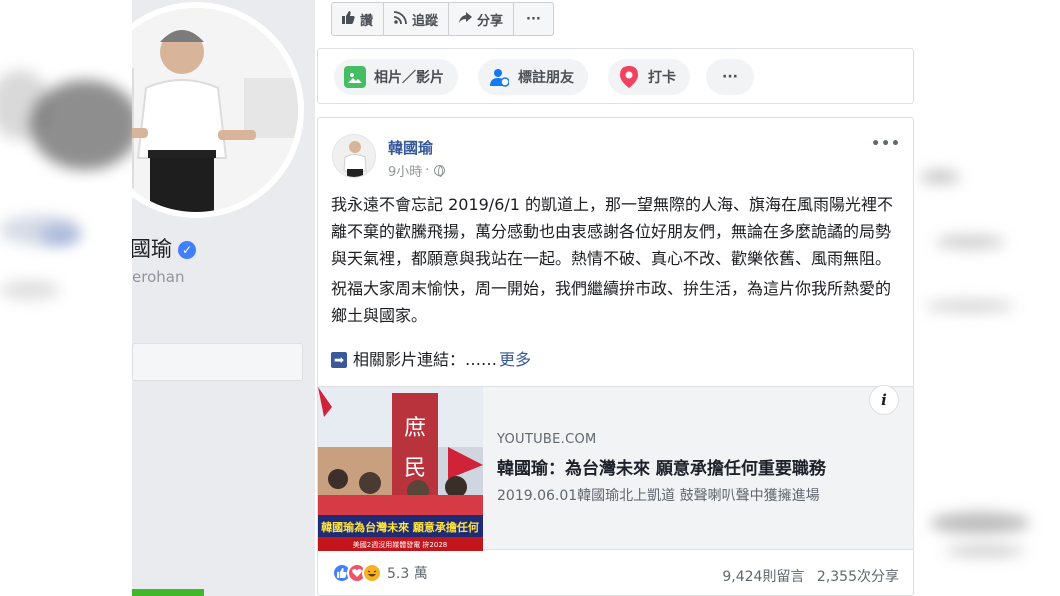 The width and height of the screenshot is (1060, 596). Describe the element at coordinates (466, 19) in the screenshot. I see `share-arrow-icon` at that location.